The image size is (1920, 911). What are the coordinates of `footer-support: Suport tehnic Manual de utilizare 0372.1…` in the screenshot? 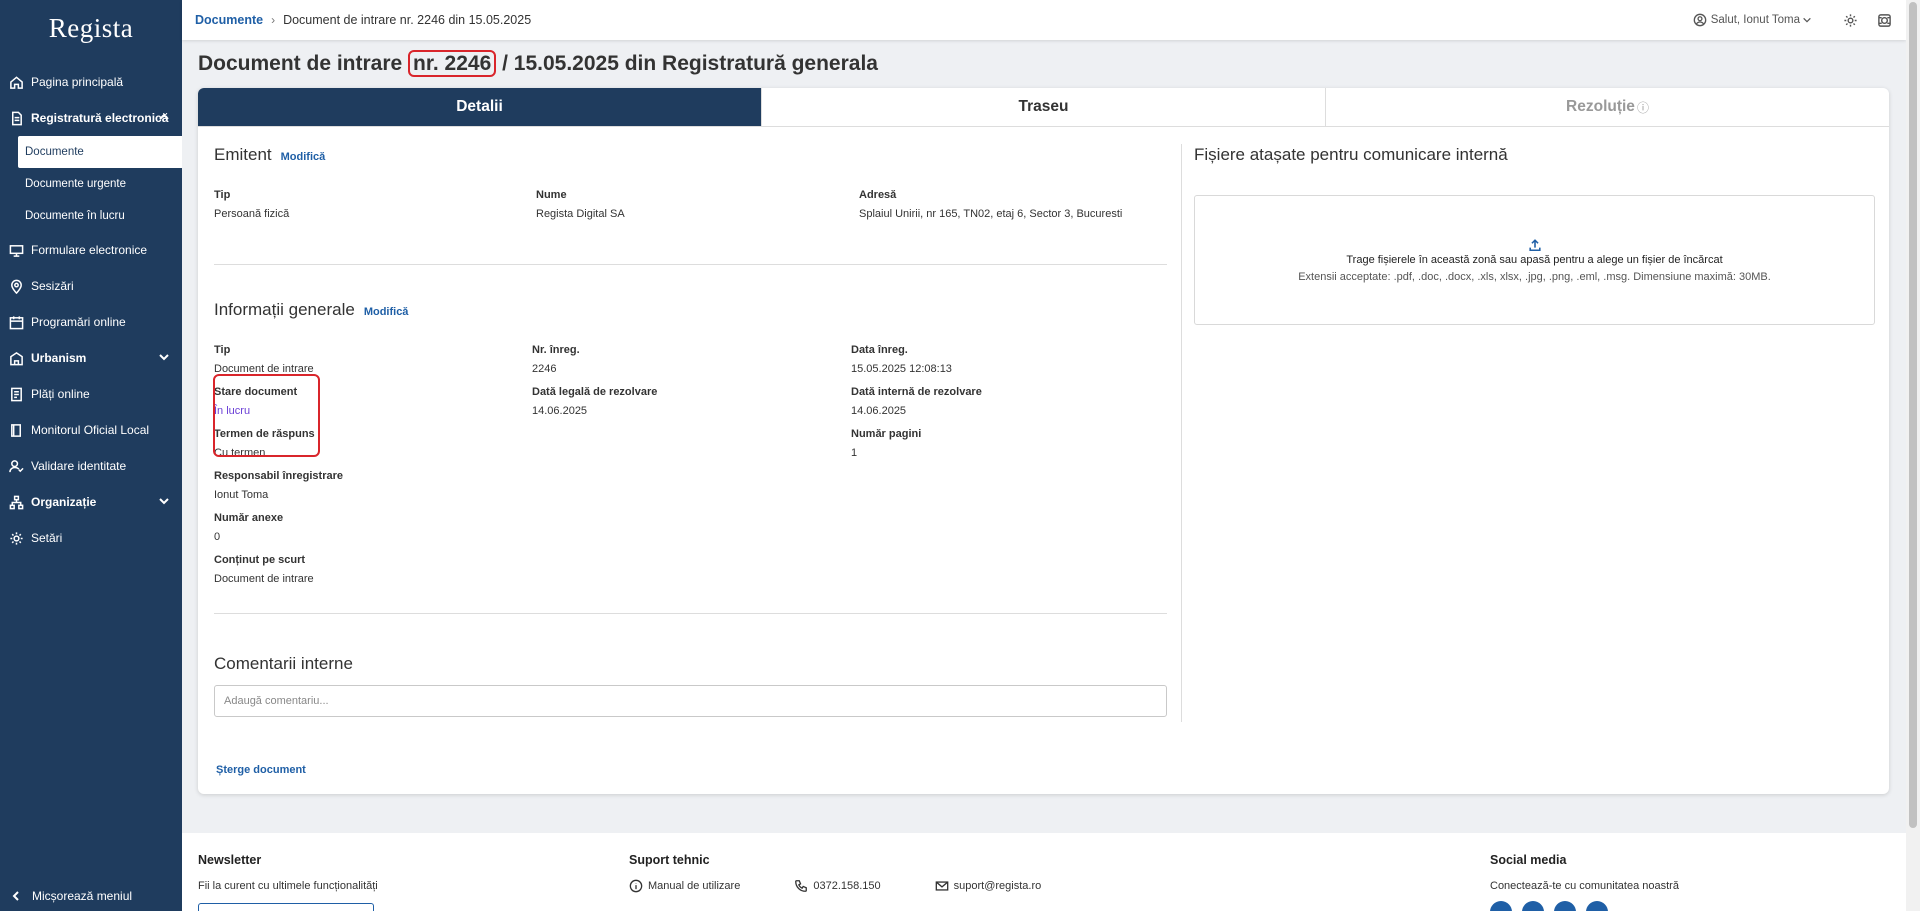 It's located at (835, 863).